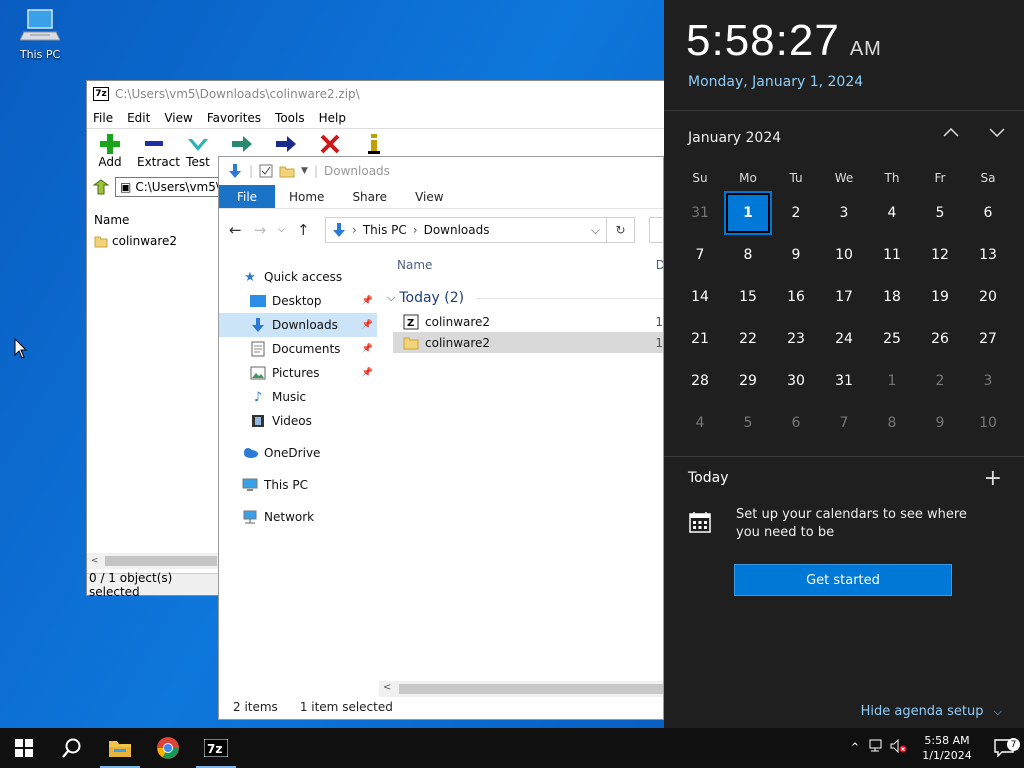 This screenshot has width=1024, height=768. Describe the element at coordinates (260, 230) in the screenshot. I see `forward-arrow-icon: →` at that location.